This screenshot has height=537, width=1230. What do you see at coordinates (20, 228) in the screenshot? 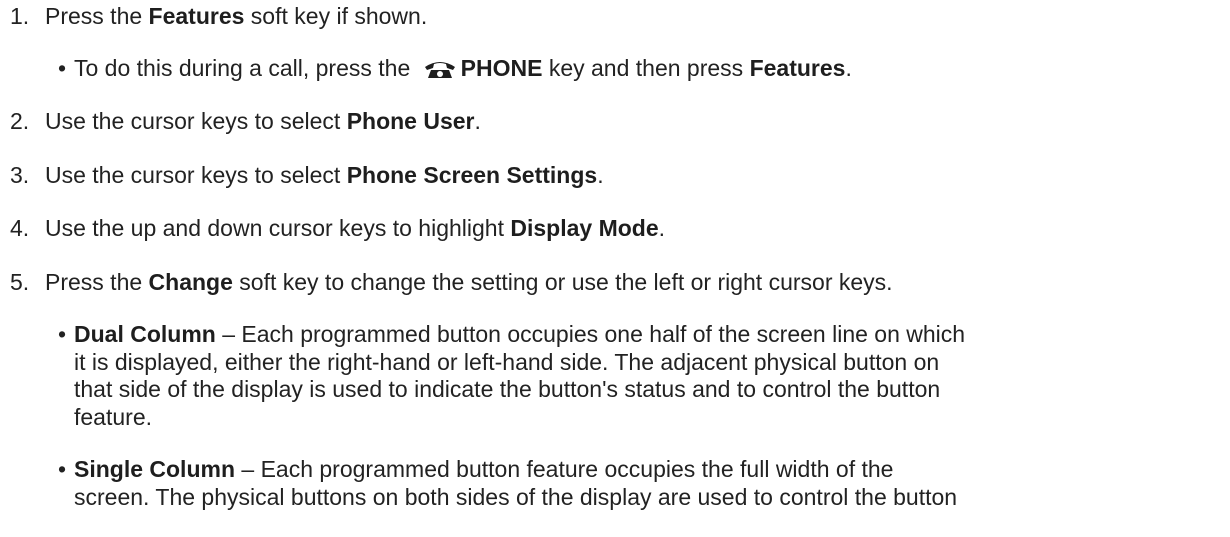
I see `step-number: 4.` at bounding box center [20, 228].